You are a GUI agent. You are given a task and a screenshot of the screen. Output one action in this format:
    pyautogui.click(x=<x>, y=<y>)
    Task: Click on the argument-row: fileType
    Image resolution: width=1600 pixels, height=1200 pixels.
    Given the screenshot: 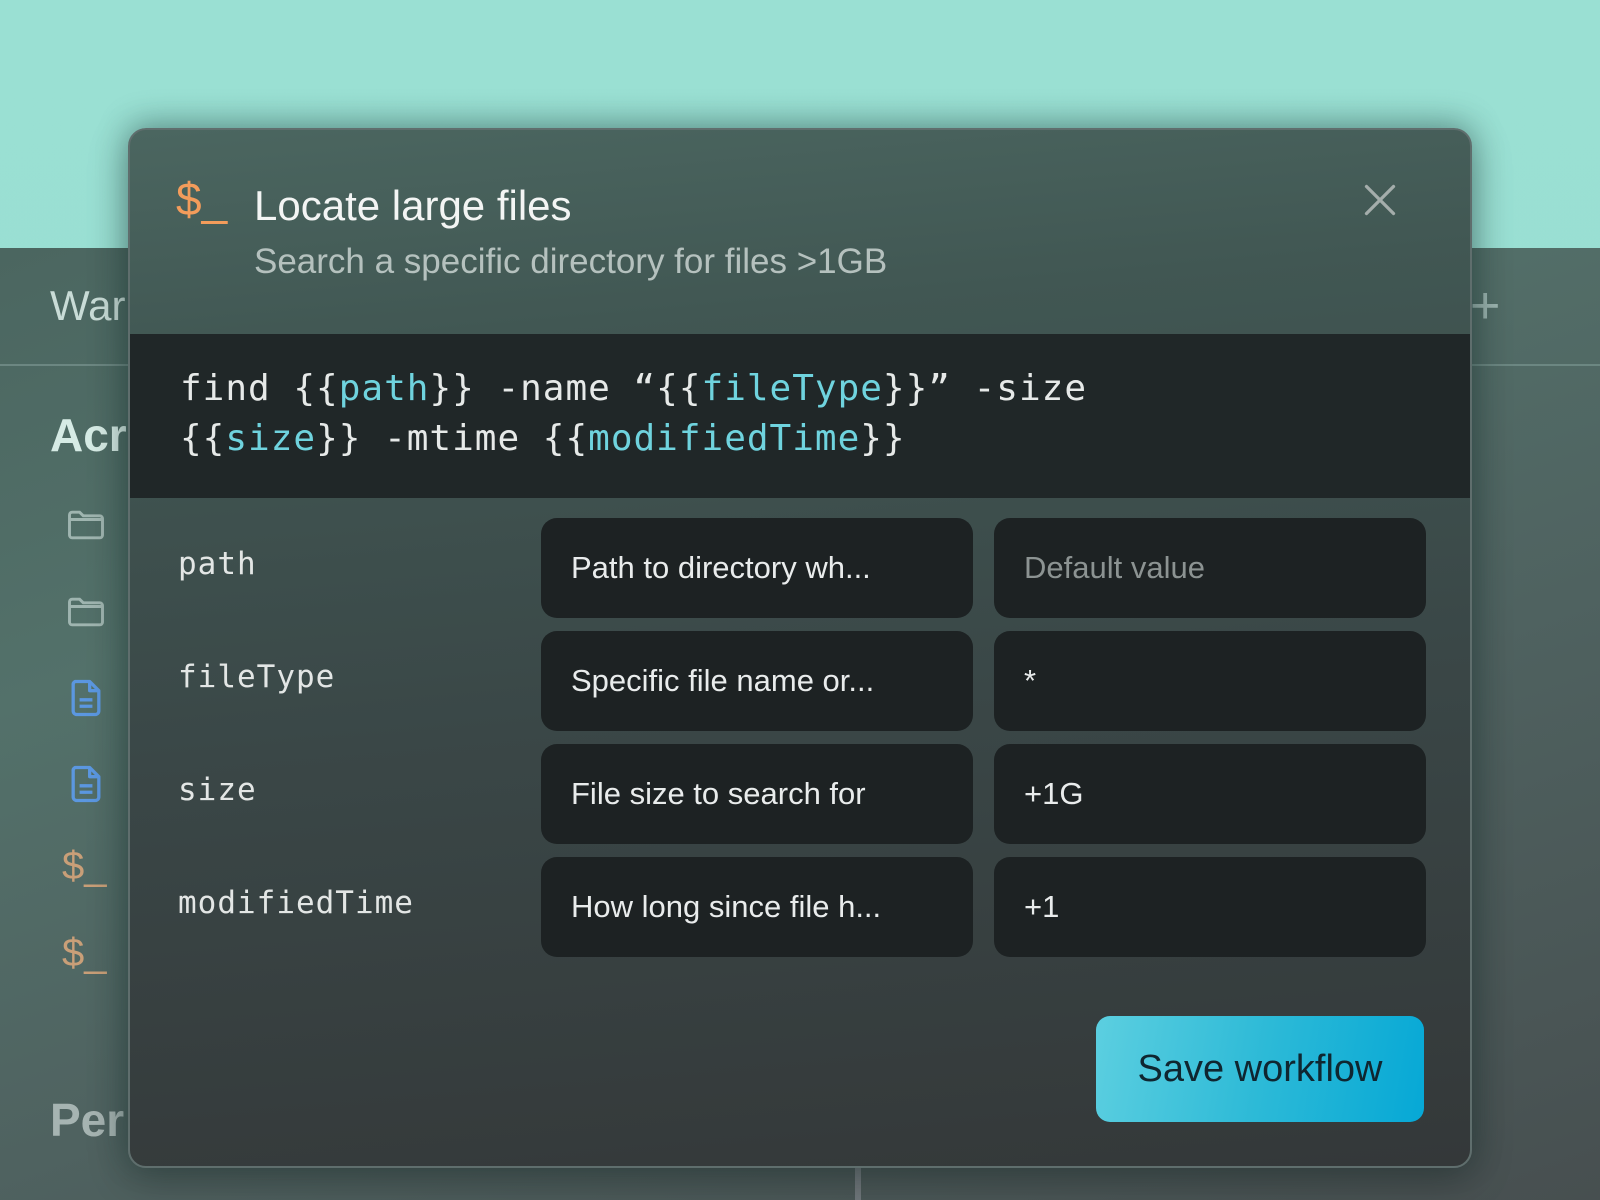 What is the action you would take?
    pyautogui.click(x=800, y=681)
    